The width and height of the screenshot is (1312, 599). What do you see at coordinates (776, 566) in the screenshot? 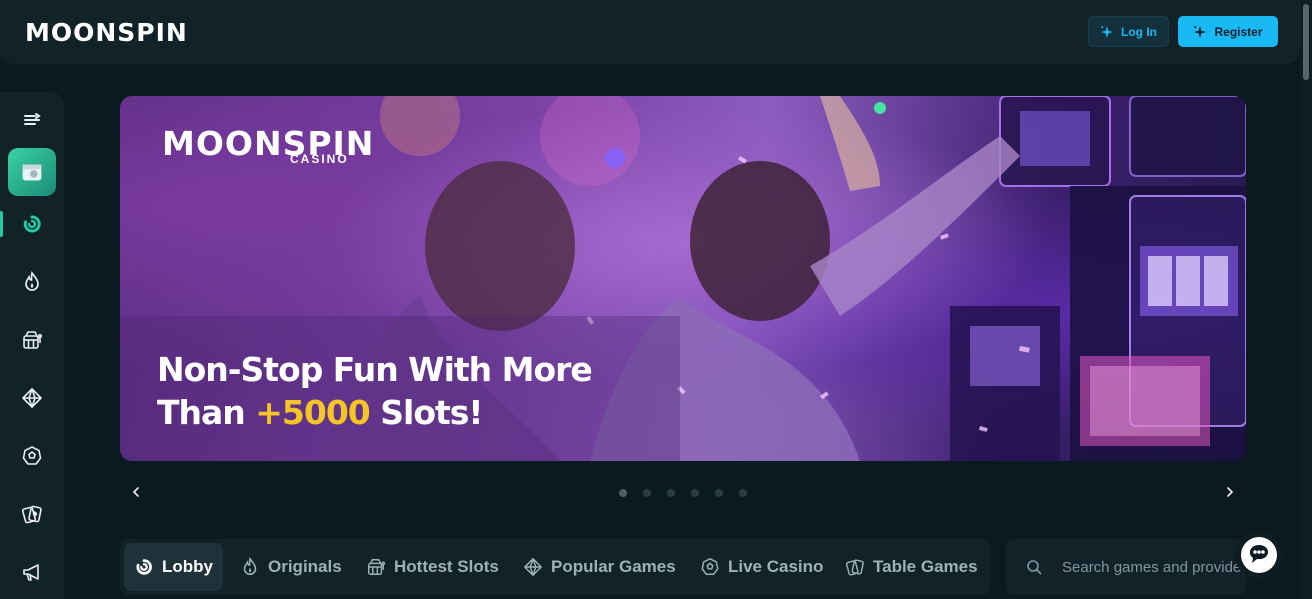
I see `tab-label: Live Casino` at bounding box center [776, 566].